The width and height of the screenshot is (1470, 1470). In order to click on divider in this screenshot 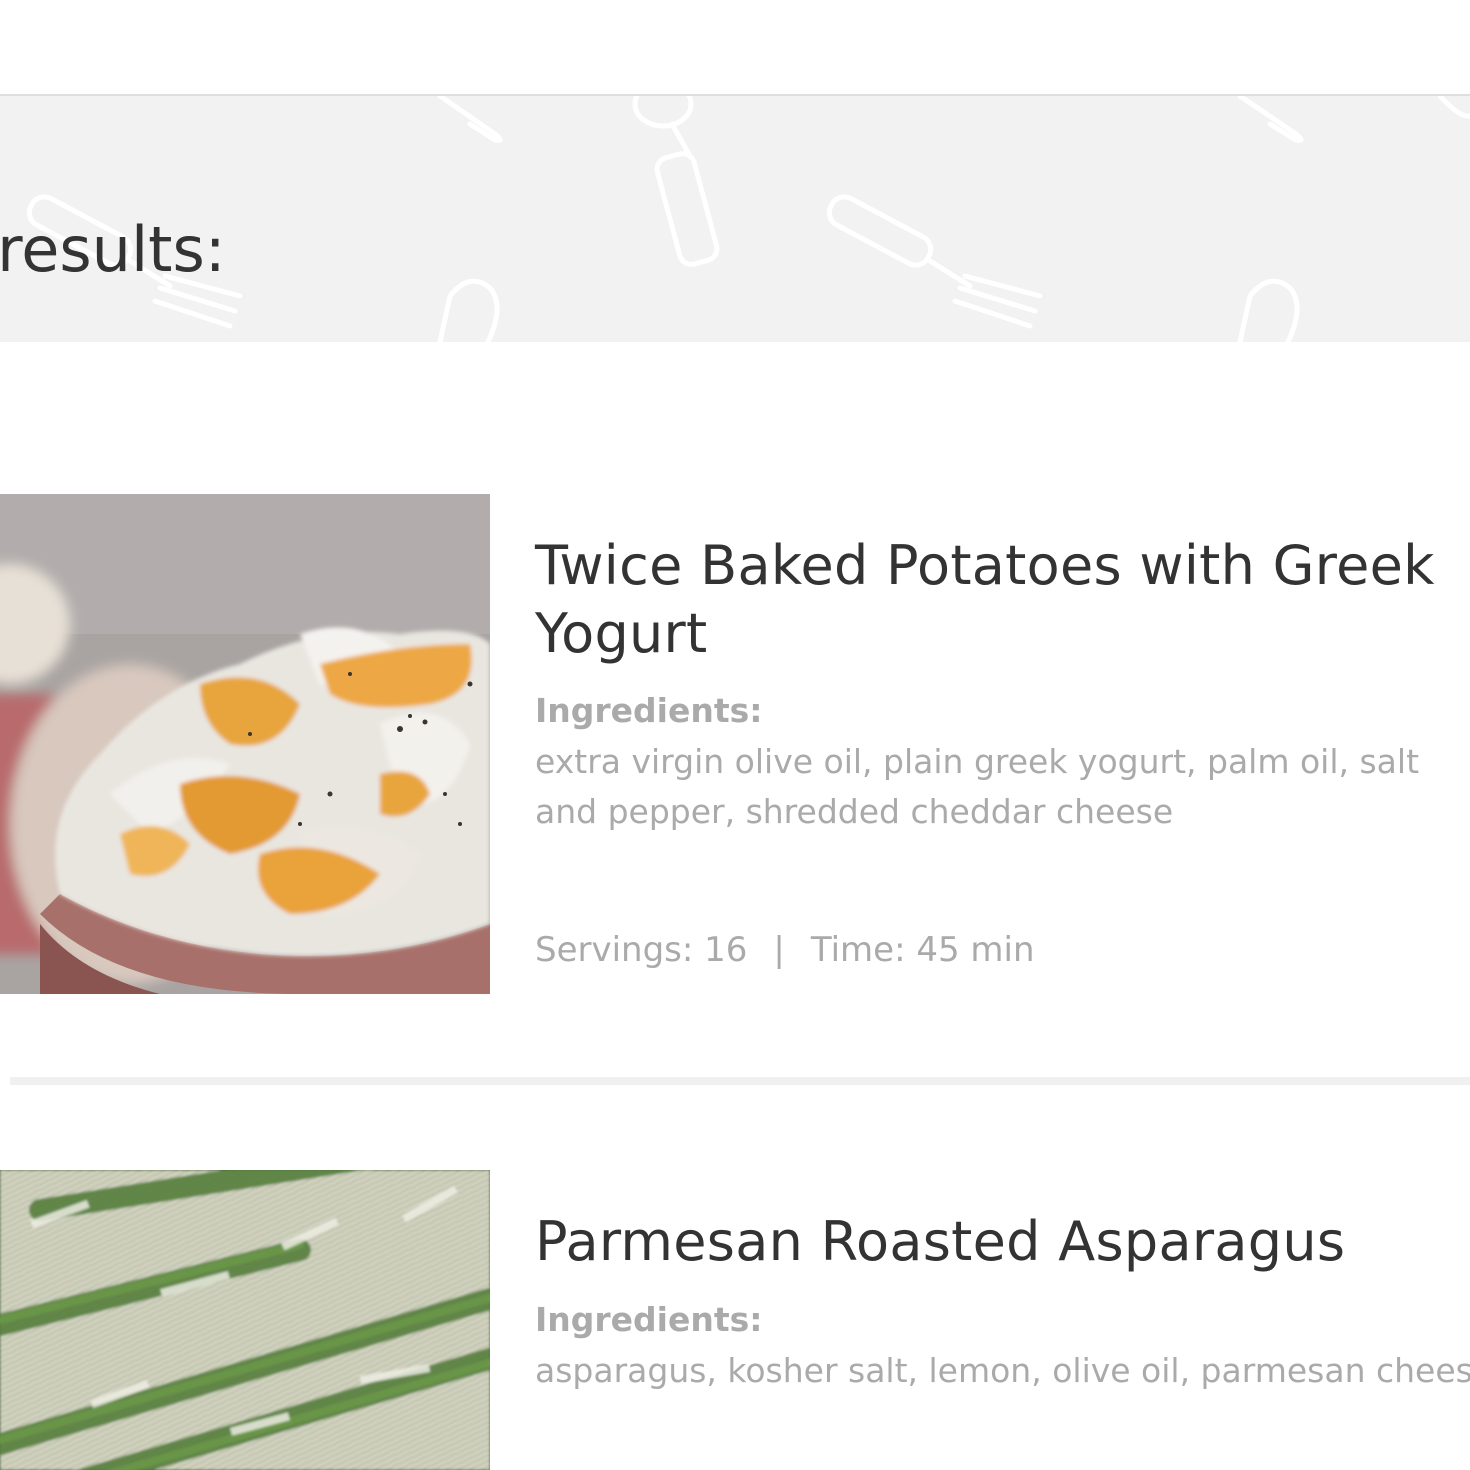, I will do `click(740, 1081)`.